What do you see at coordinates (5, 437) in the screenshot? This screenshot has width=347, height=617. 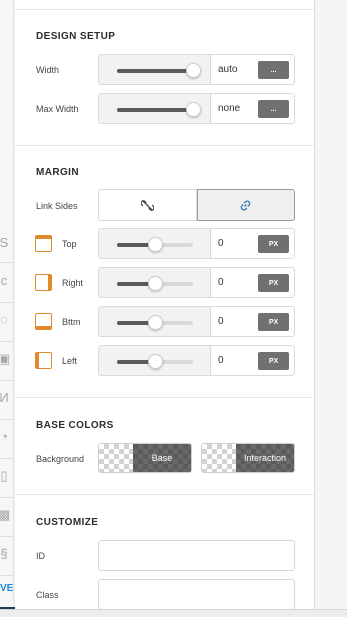 I see `sidebar-glyph-6: ◔` at bounding box center [5, 437].